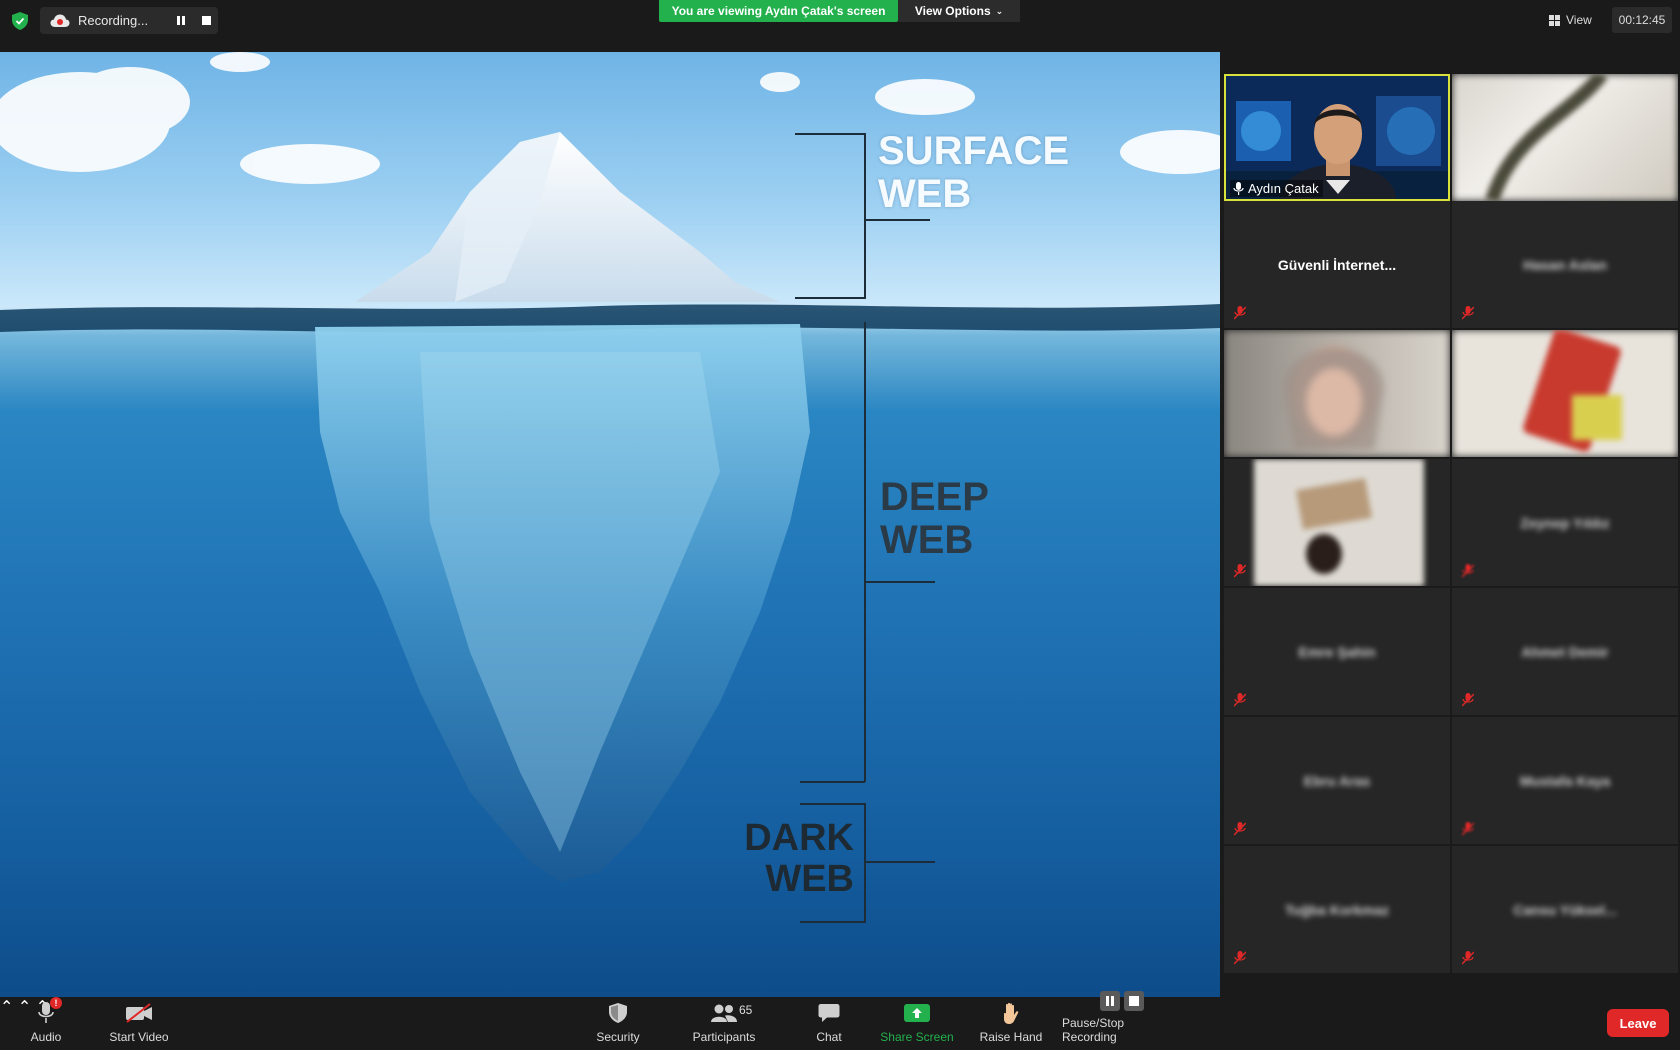 Image resolution: width=1680 pixels, height=1050 pixels. Describe the element at coordinates (999, 10) in the screenshot. I see `chevron-down-icon: ⌄` at that location.